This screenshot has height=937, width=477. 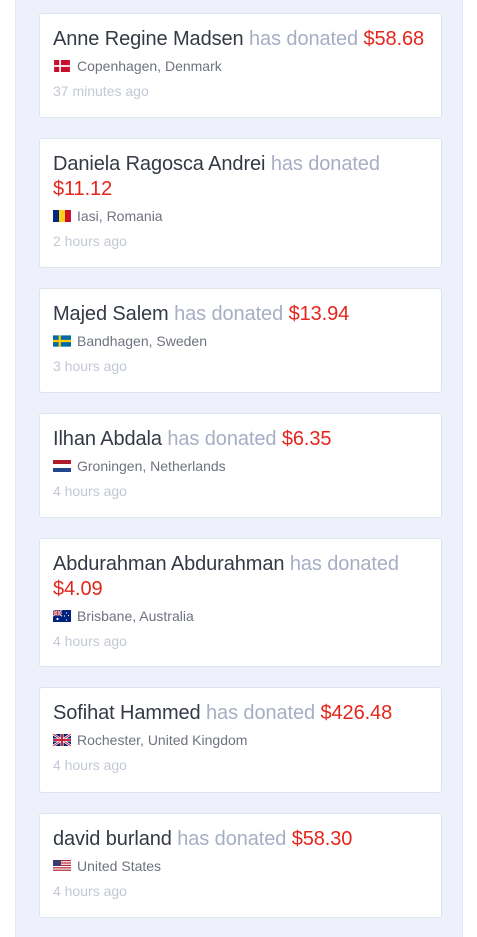 What do you see at coordinates (322, 839) in the screenshot?
I see `donation-amount: $58.30` at bounding box center [322, 839].